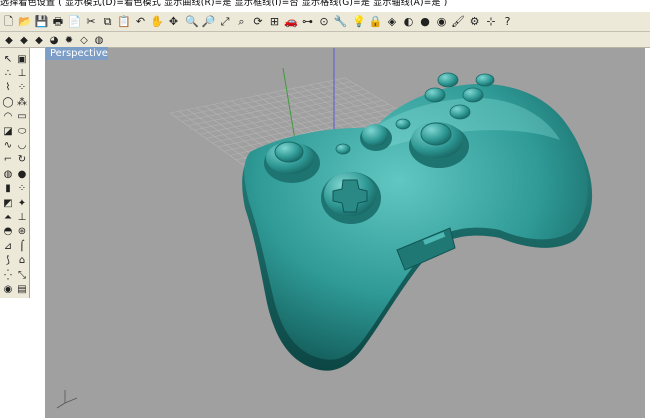 Image resolution: width=650 pixels, height=418 pixels. Describe the element at coordinates (425, 21) in the screenshot. I see `shaded-sphere-icon: ●` at that location.